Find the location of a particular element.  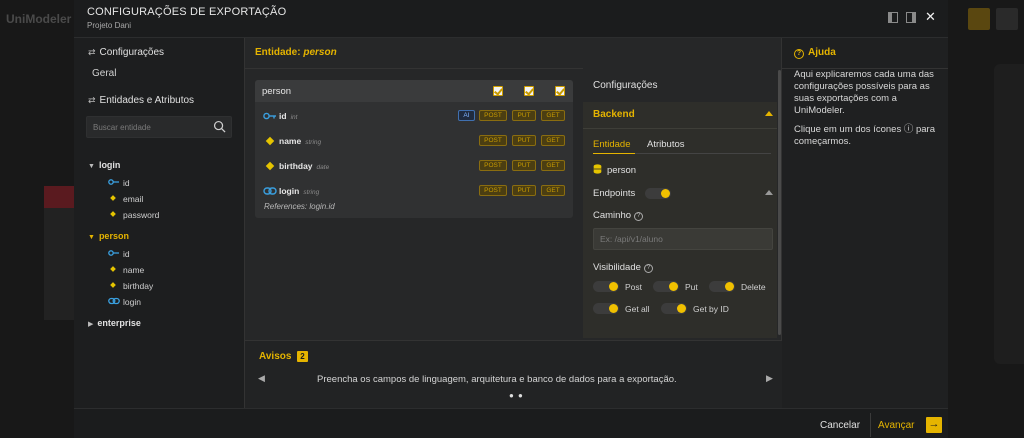

layout-right-panel-icon is located at coordinates (911, 17).